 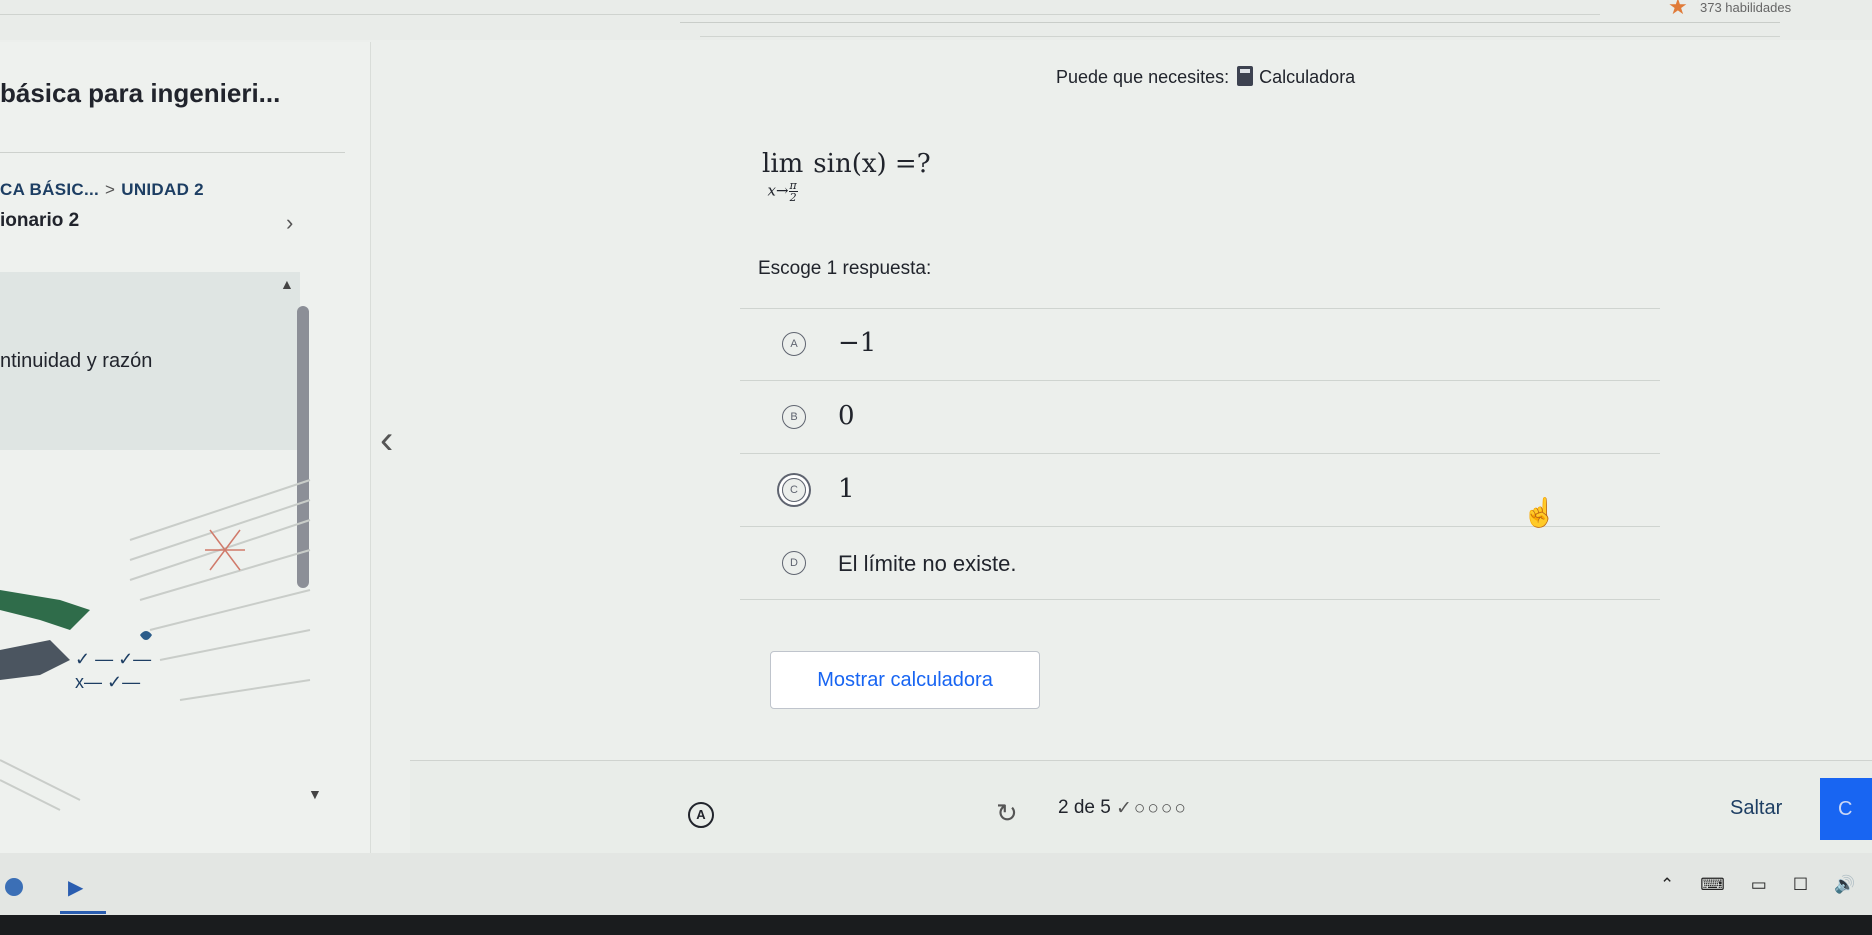 What do you see at coordinates (287, 284) in the screenshot?
I see `scroll-up-icon: ▲` at bounding box center [287, 284].